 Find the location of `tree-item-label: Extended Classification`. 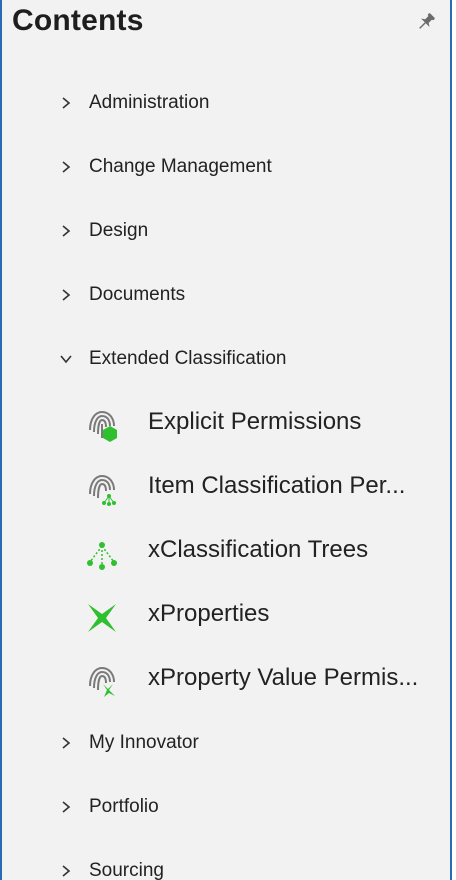

tree-item-label: Extended Classification is located at coordinates (188, 358).